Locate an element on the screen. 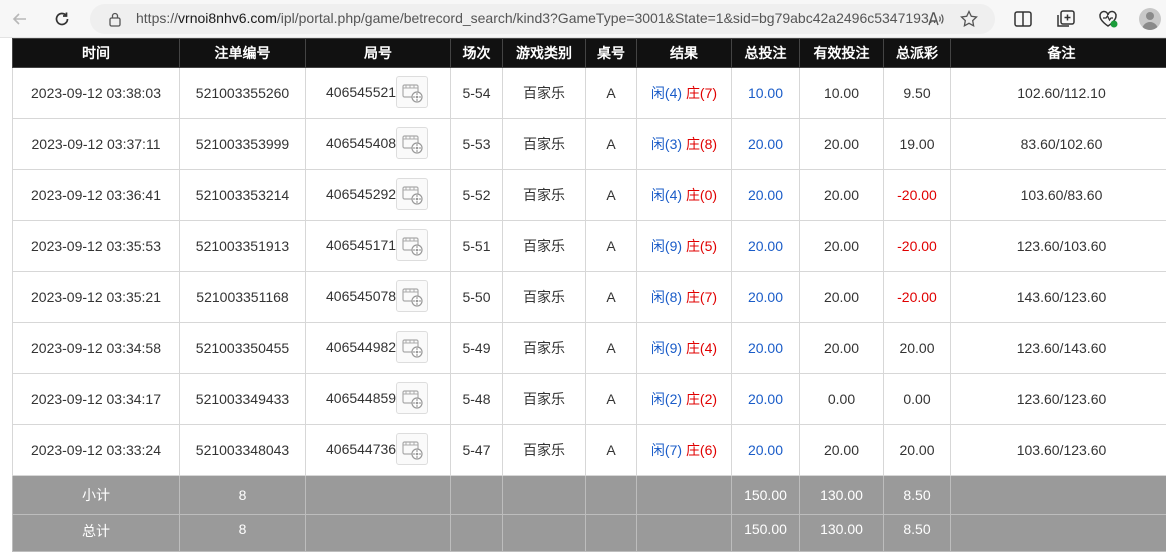 This screenshot has height=552, width=1166. header-bet-id: 注单编号 is located at coordinates (243, 53).